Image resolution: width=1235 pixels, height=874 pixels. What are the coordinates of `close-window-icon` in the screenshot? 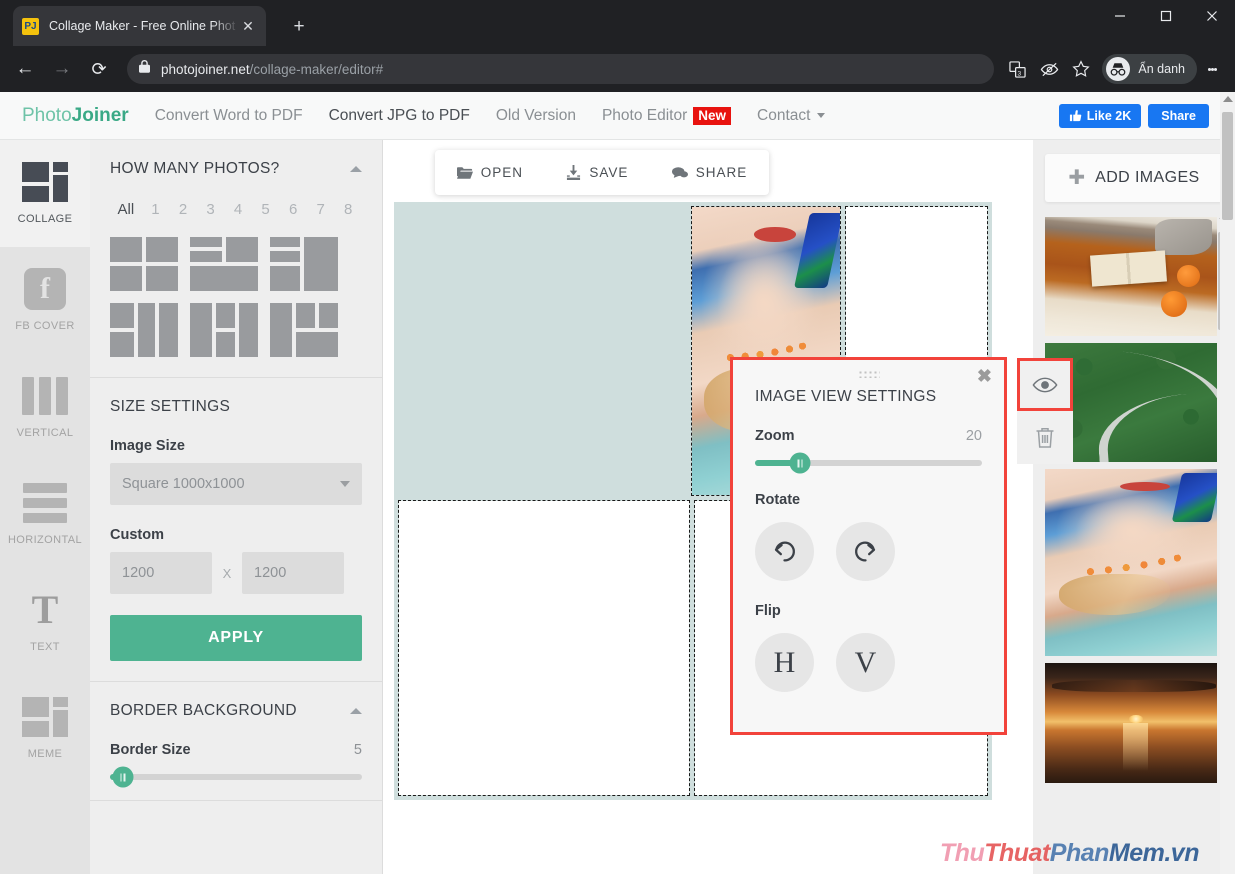 It's located at (1212, 16).